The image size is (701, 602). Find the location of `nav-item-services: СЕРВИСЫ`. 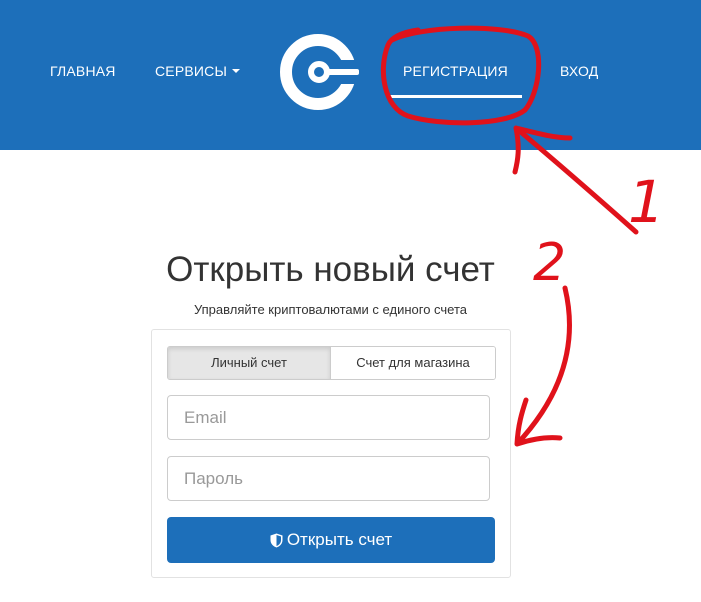

nav-item-services: СЕРВИСЫ is located at coordinates (198, 71).